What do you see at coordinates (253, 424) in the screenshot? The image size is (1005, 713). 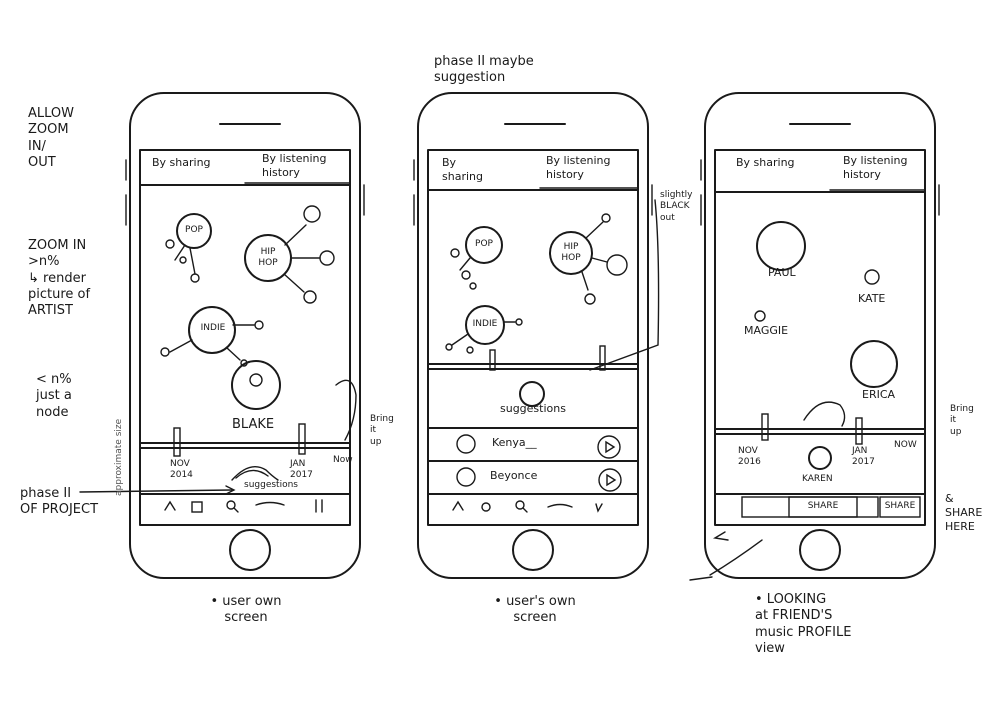 I see `phone1-artist-name: BLAKE` at bounding box center [253, 424].